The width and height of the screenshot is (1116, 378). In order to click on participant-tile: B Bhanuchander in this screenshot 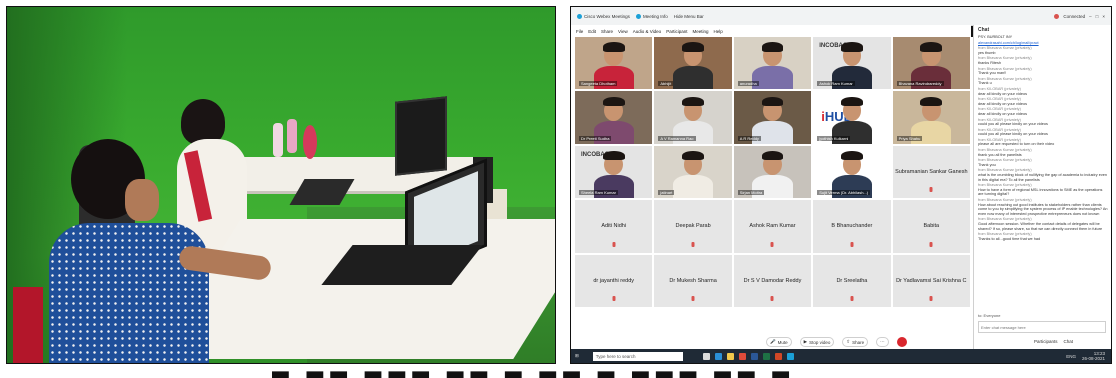, I will do `click(852, 226)`.